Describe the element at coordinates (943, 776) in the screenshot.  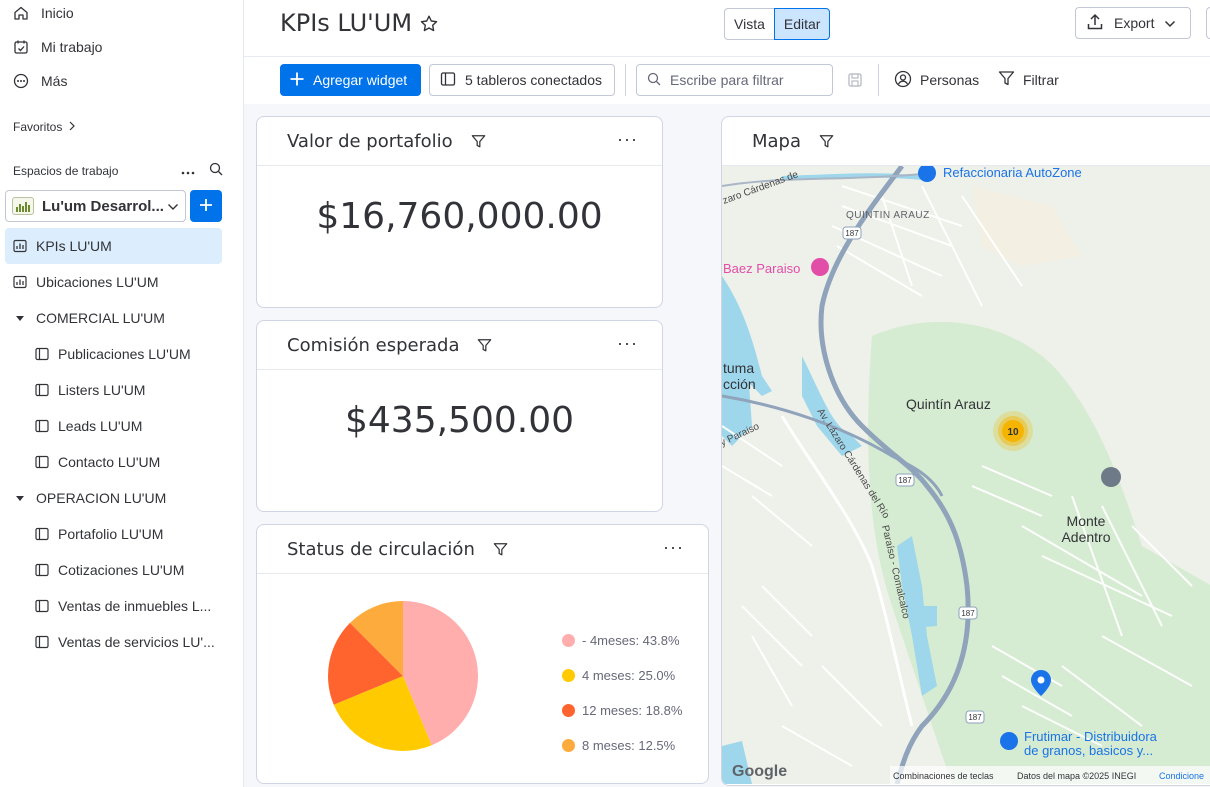
I see `keyboard-shortcuts-link: Combinaciones de teclas` at that location.